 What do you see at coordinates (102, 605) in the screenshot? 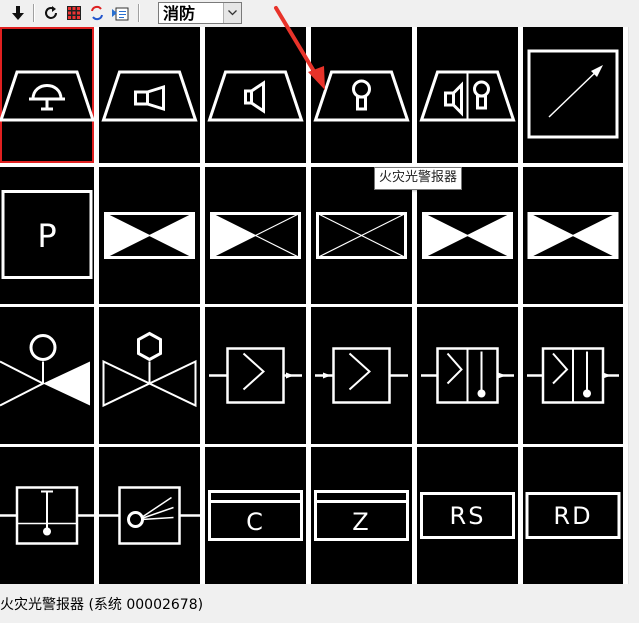
I see `status-text: 火灾光警报器 (系统 00002678)` at bounding box center [102, 605].